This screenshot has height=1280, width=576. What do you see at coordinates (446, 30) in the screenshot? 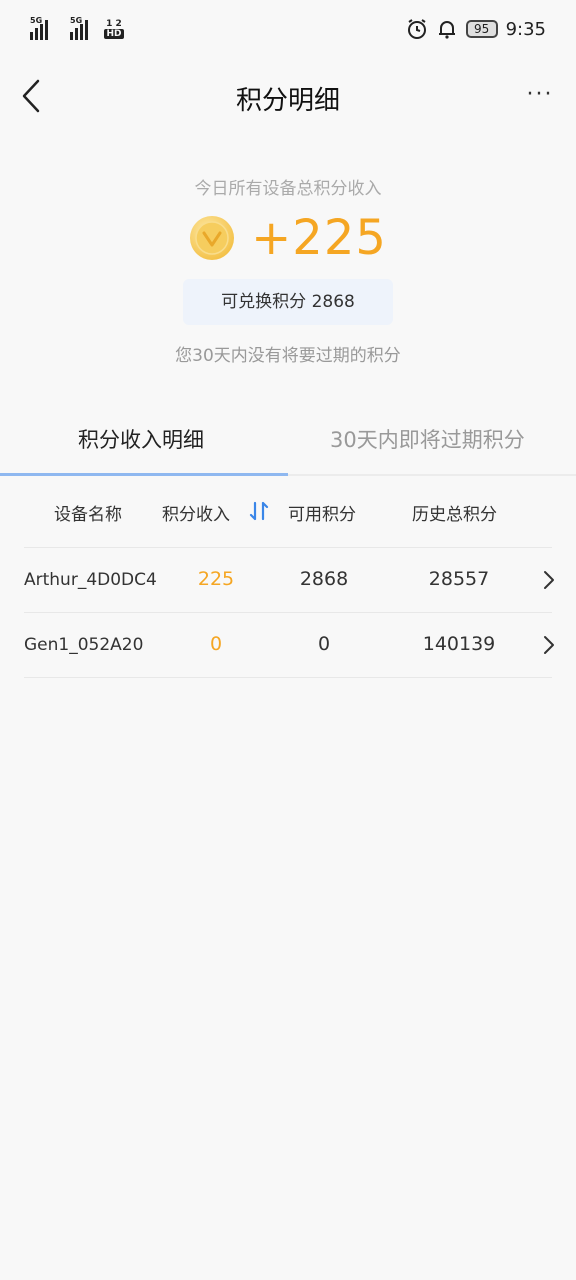
I see `bell-icon` at bounding box center [446, 30].